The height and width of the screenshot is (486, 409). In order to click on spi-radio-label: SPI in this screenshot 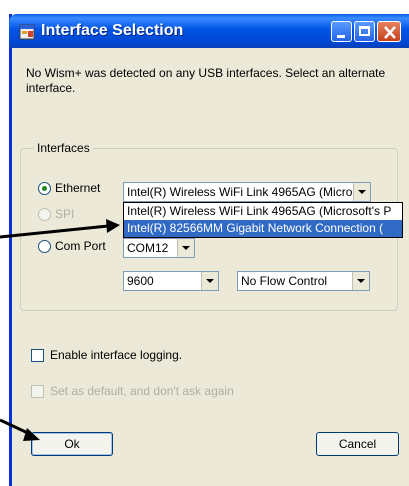, I will do `click(65, 214)`.